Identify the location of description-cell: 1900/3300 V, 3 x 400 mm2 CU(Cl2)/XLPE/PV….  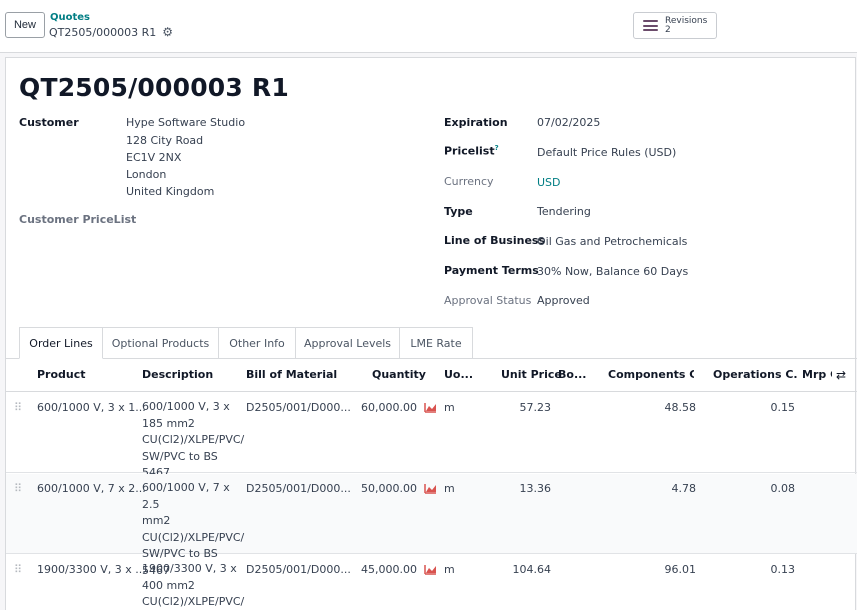
(193, 585).